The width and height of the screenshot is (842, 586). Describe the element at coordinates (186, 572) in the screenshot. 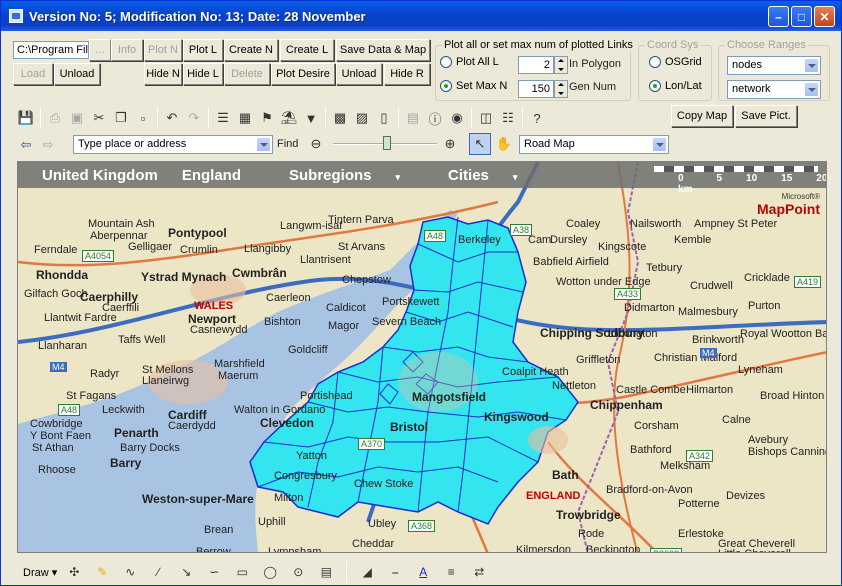

I see `arrow-icon: ↘` at that location.